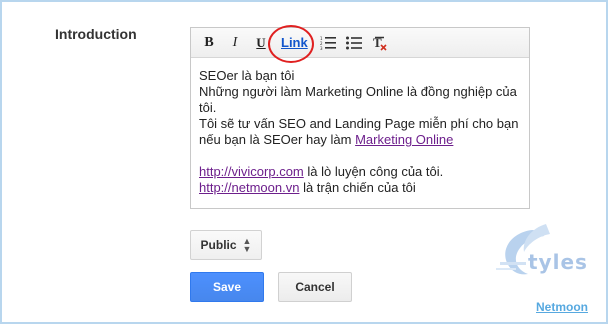  What do you see at coordinates (247, 245) in the screenshot?
I see `updown-arrows-icon: ▲ ▼` at bounding box center [247, 245].